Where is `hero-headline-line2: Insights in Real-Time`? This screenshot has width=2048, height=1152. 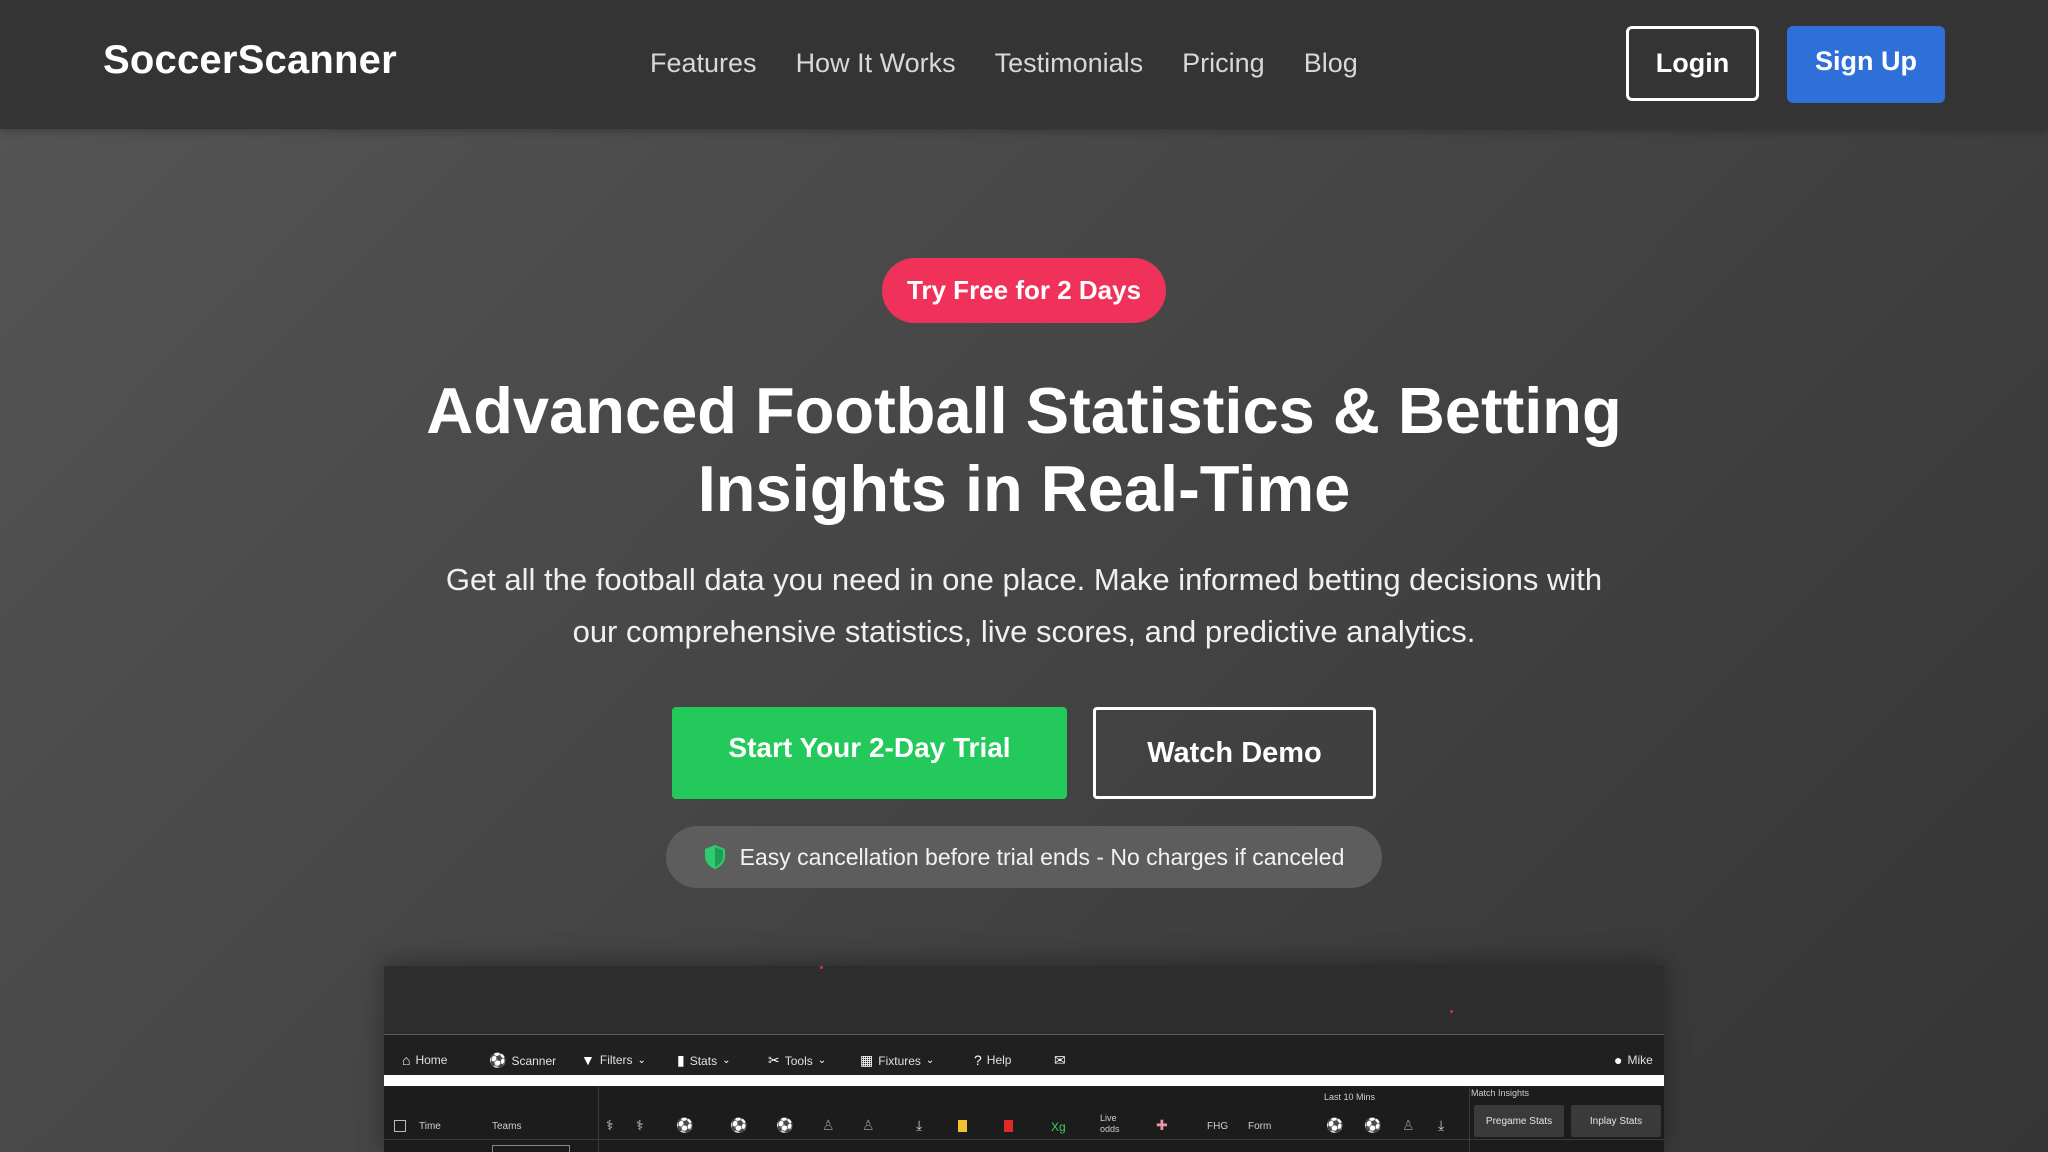 hero-headline-line2: Insights in Real-Time is located at coordinates (1024, 488).